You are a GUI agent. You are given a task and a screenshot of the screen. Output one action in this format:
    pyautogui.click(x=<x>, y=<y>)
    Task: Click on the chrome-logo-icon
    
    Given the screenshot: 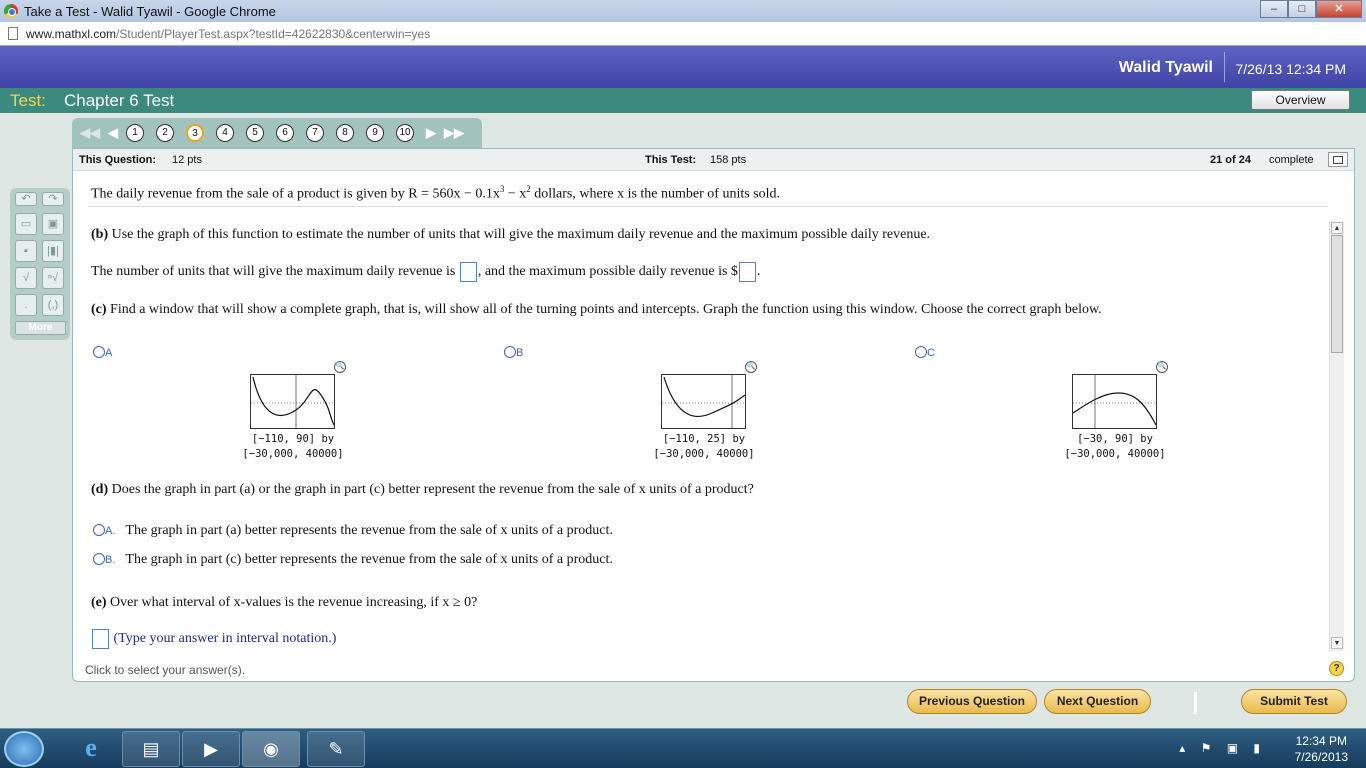 What is the action you would take?
    pyautogui.click(x=11, y=11)
    